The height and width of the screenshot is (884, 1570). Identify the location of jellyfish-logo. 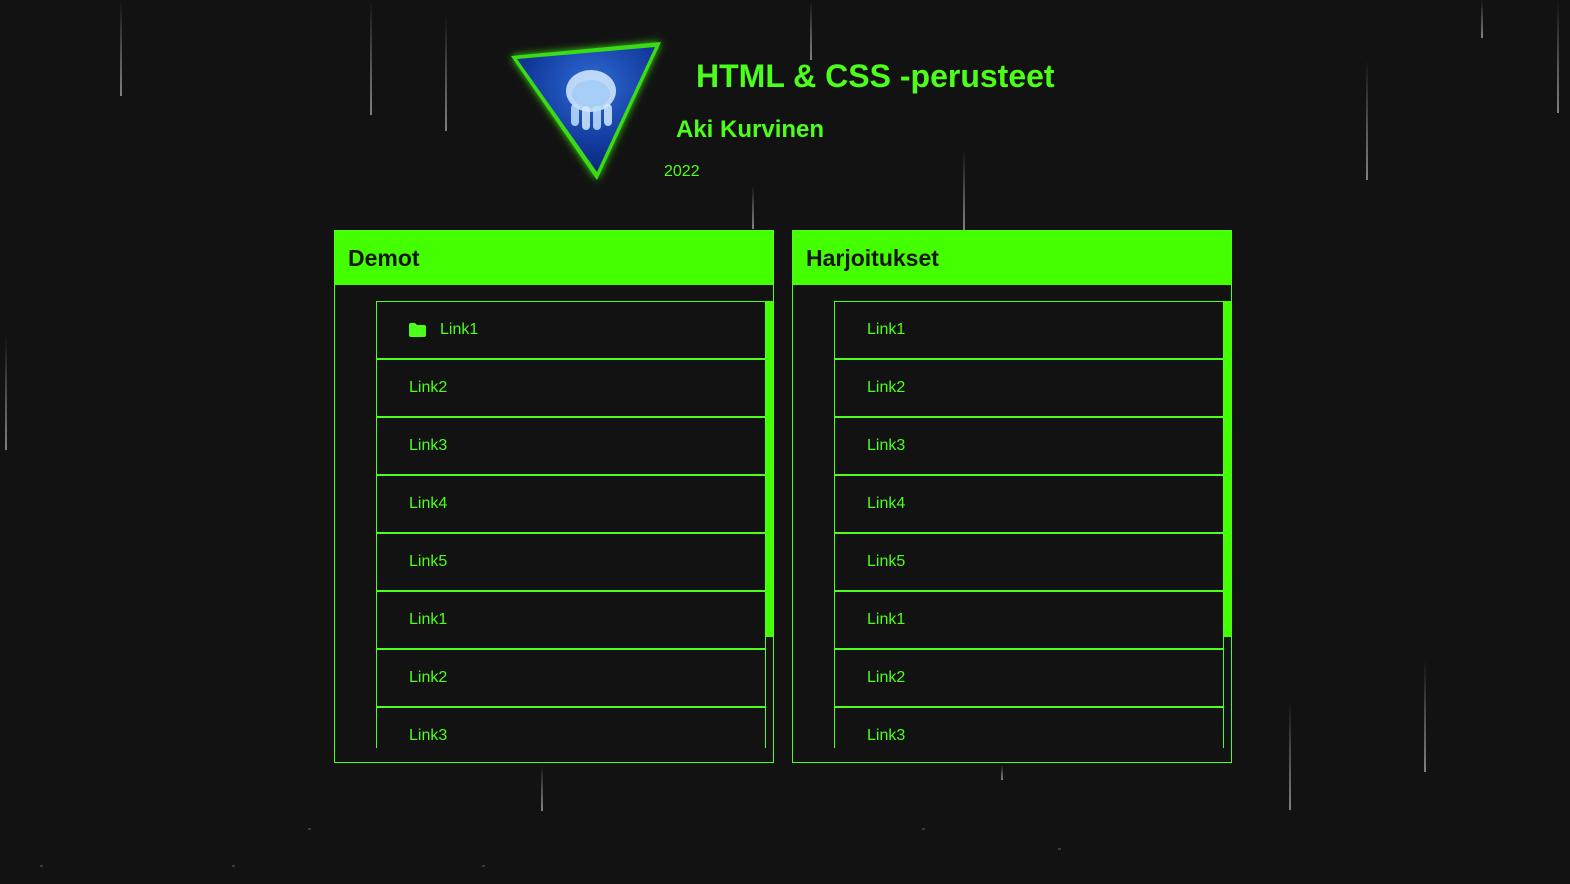
(587, 111).